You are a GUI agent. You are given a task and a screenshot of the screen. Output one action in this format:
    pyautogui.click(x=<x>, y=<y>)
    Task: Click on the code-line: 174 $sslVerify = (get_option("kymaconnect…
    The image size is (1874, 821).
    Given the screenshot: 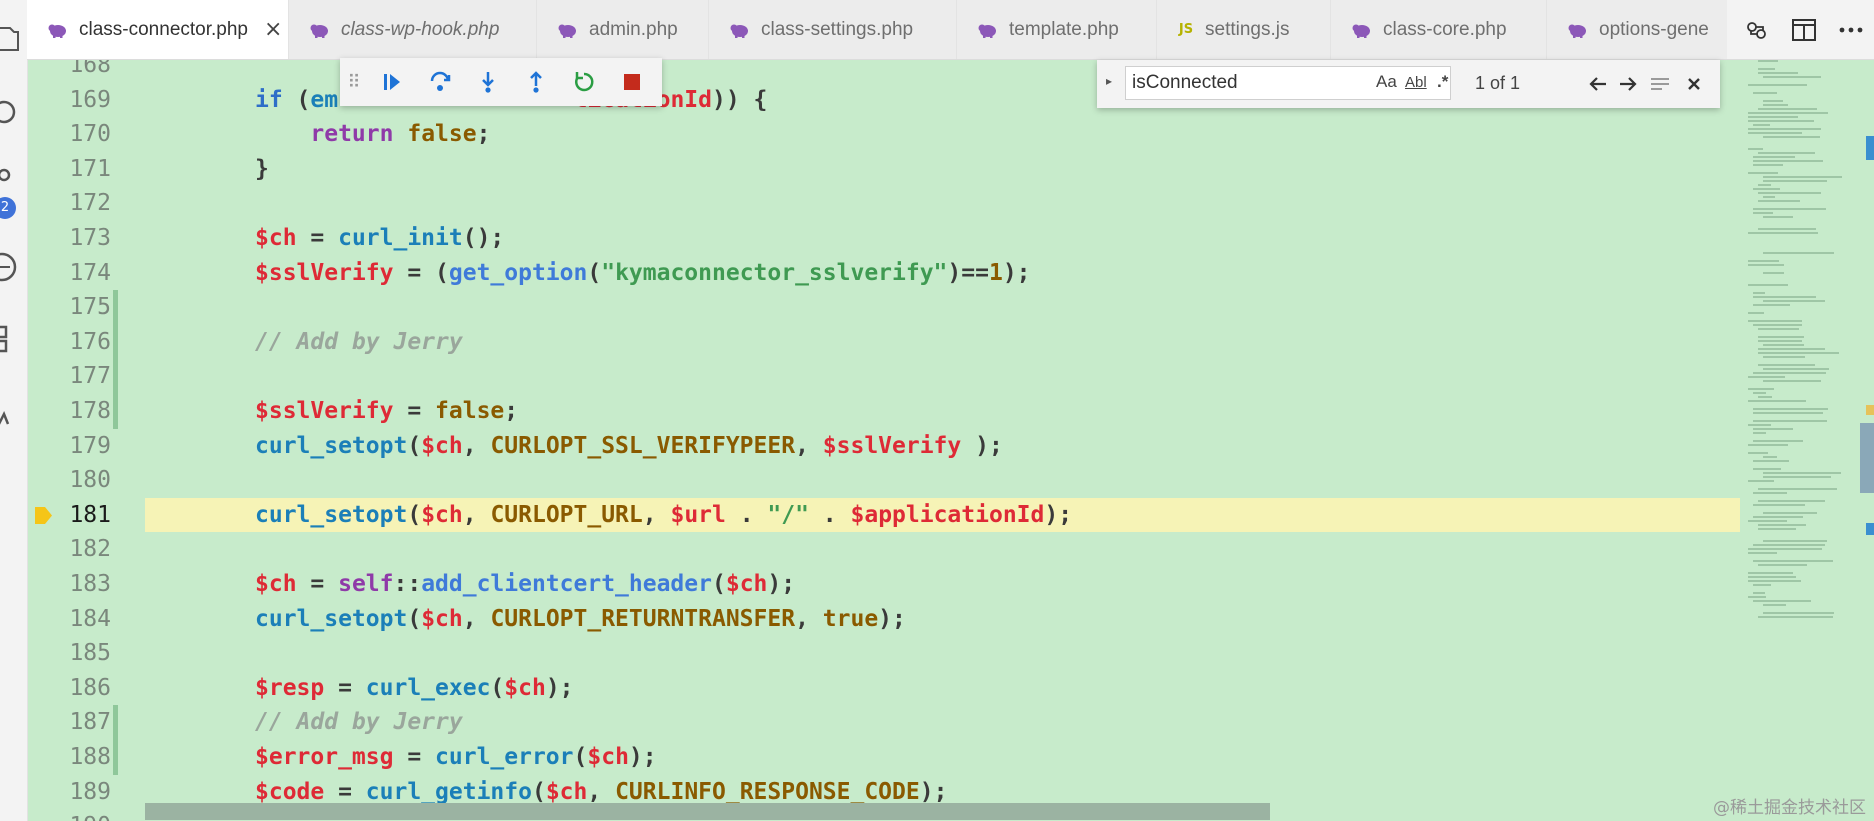 What is the action you would take?
    pyautogui.click(x=884, y=273)
    